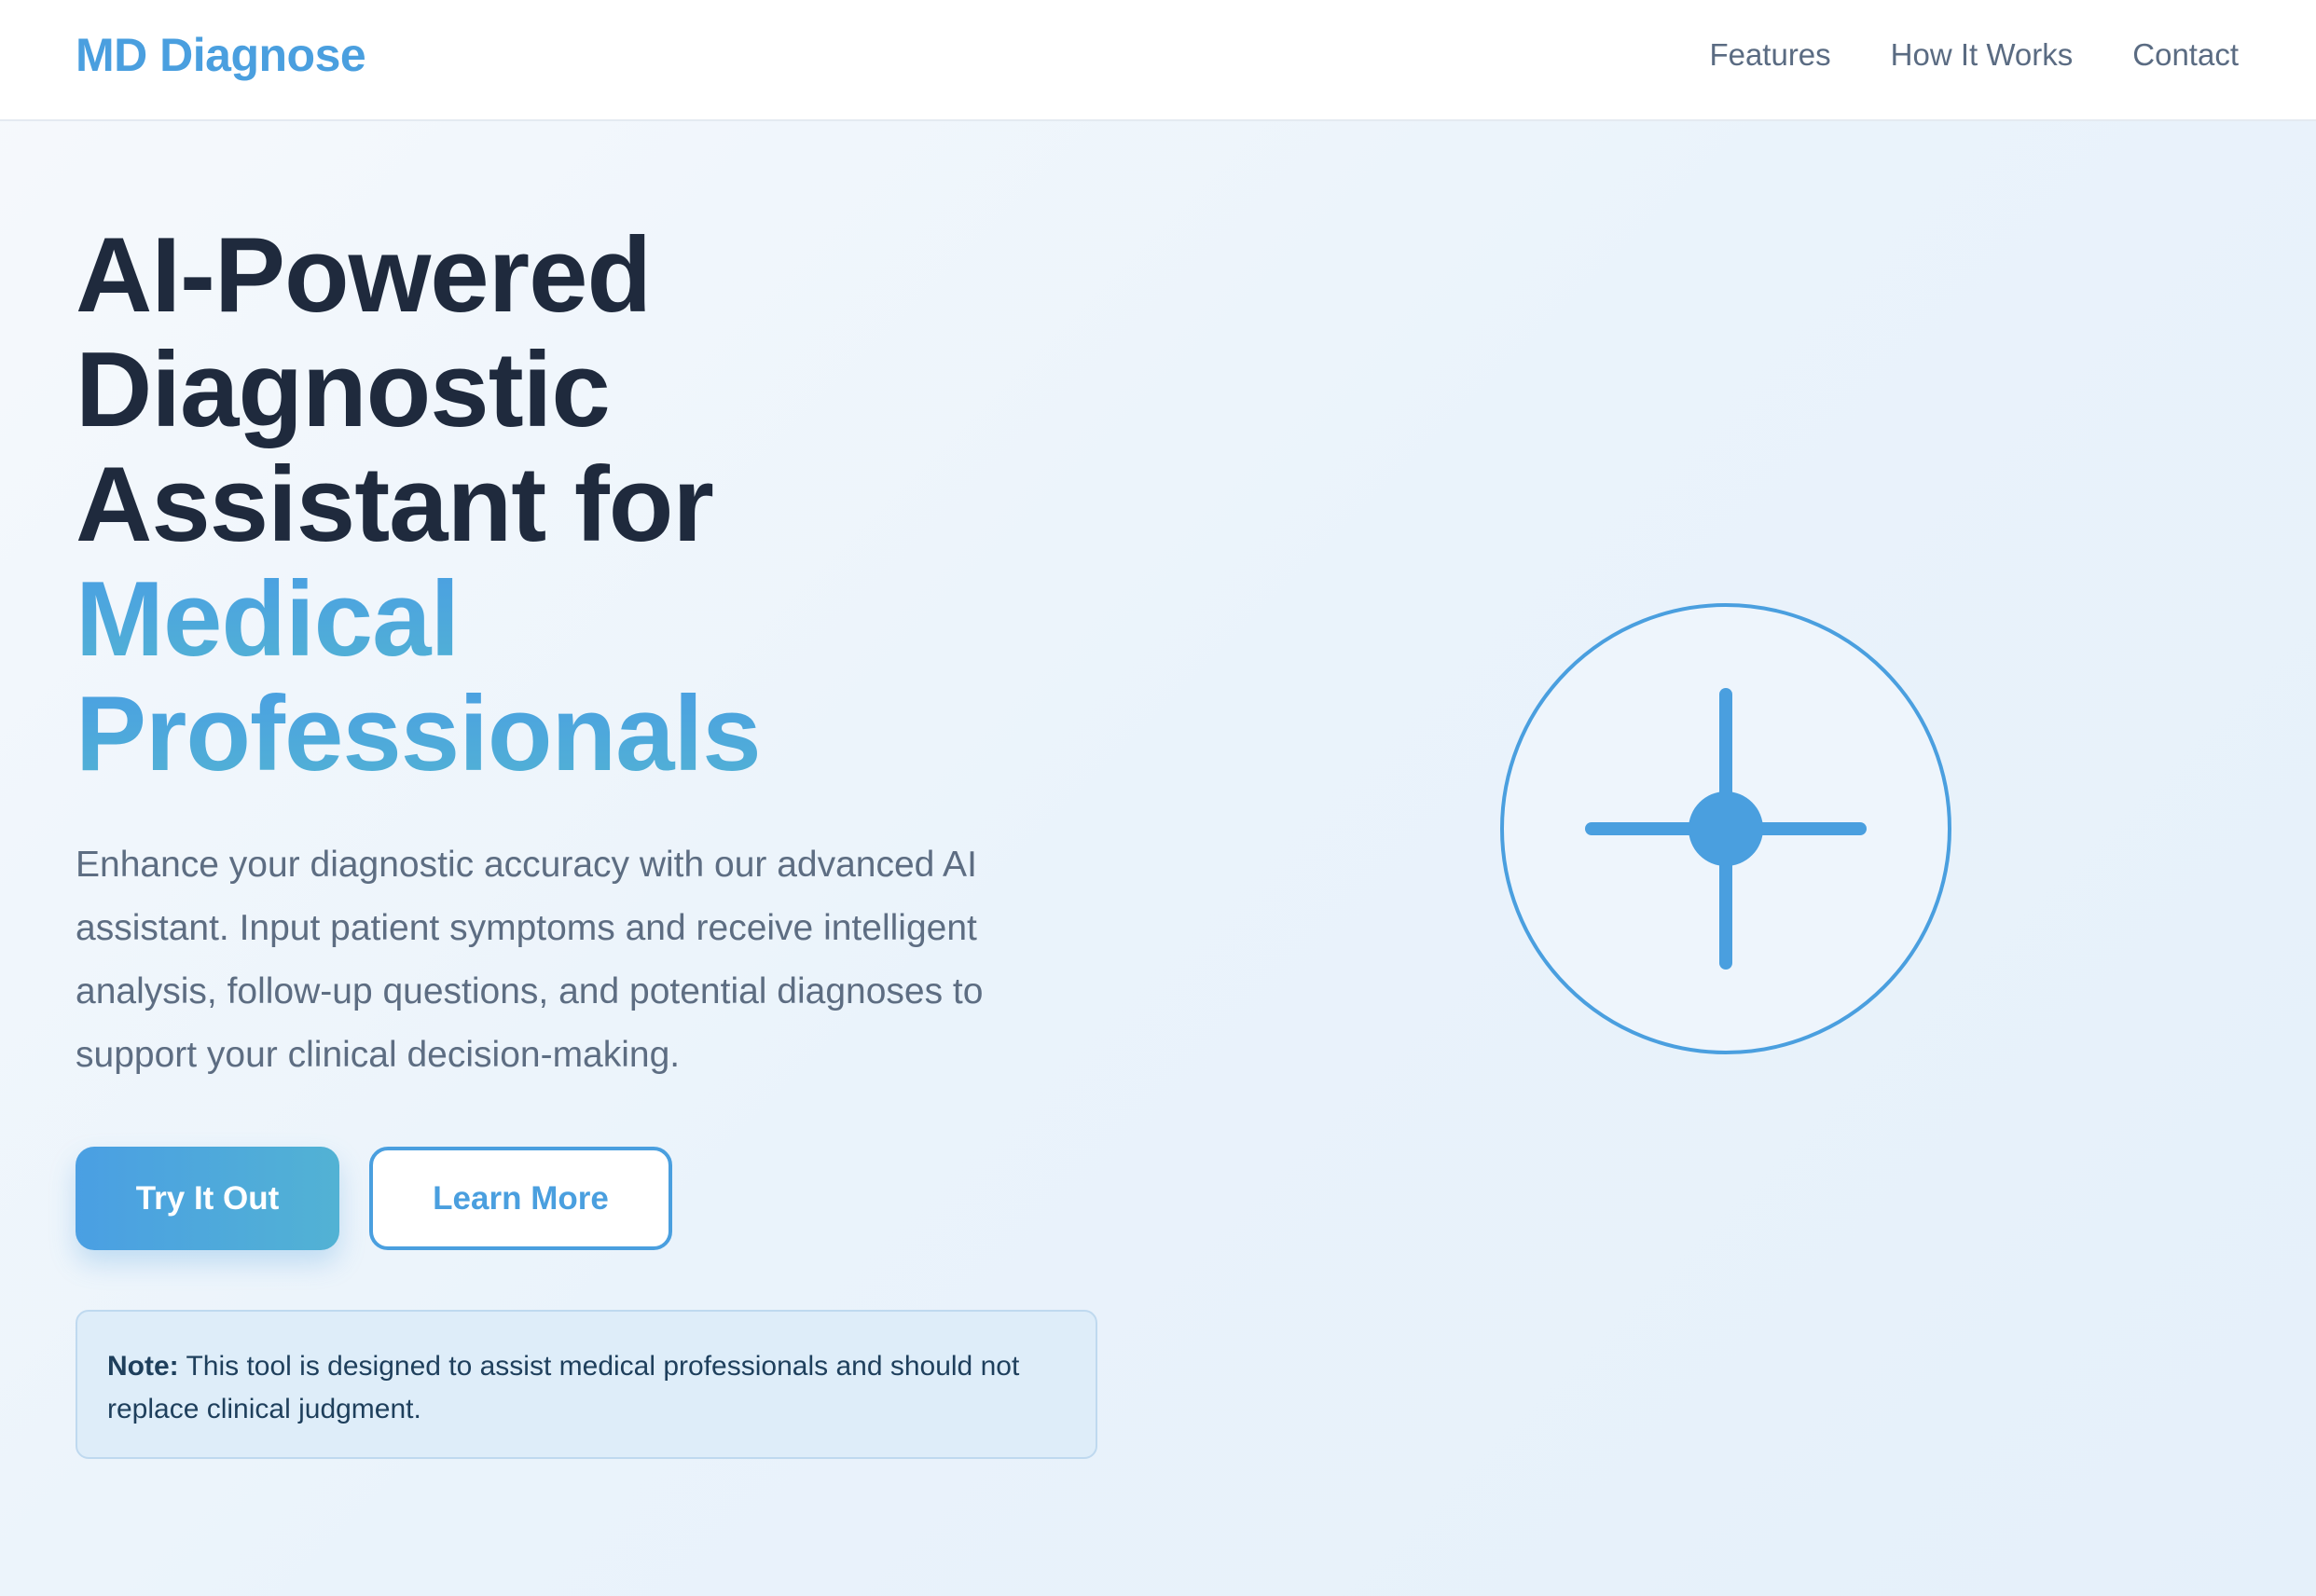 The image size is (2316, 1596). What do you see at coordinates (1769, 55) in the screenshot?
I see `nav-link-features: Features` at bounding box center [1769, 55].